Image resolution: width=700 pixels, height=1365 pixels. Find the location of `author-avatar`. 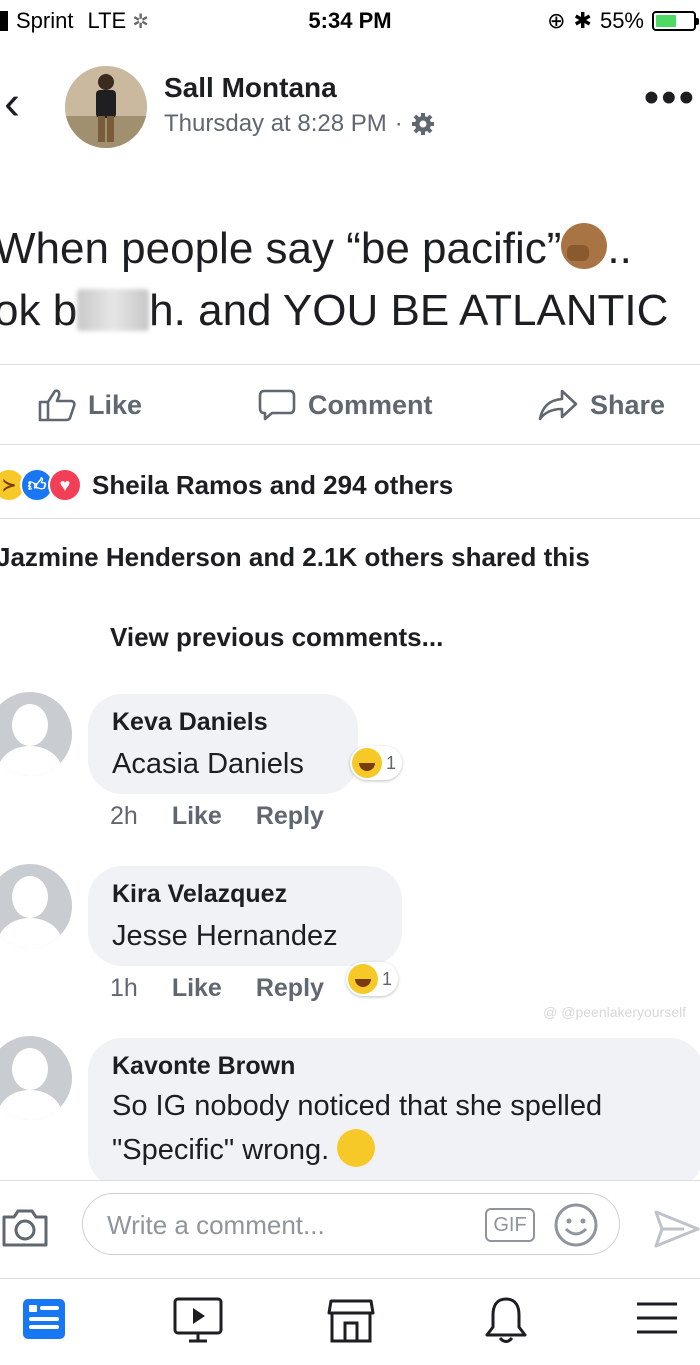

author-avatar is located at coordinates (106, 107).